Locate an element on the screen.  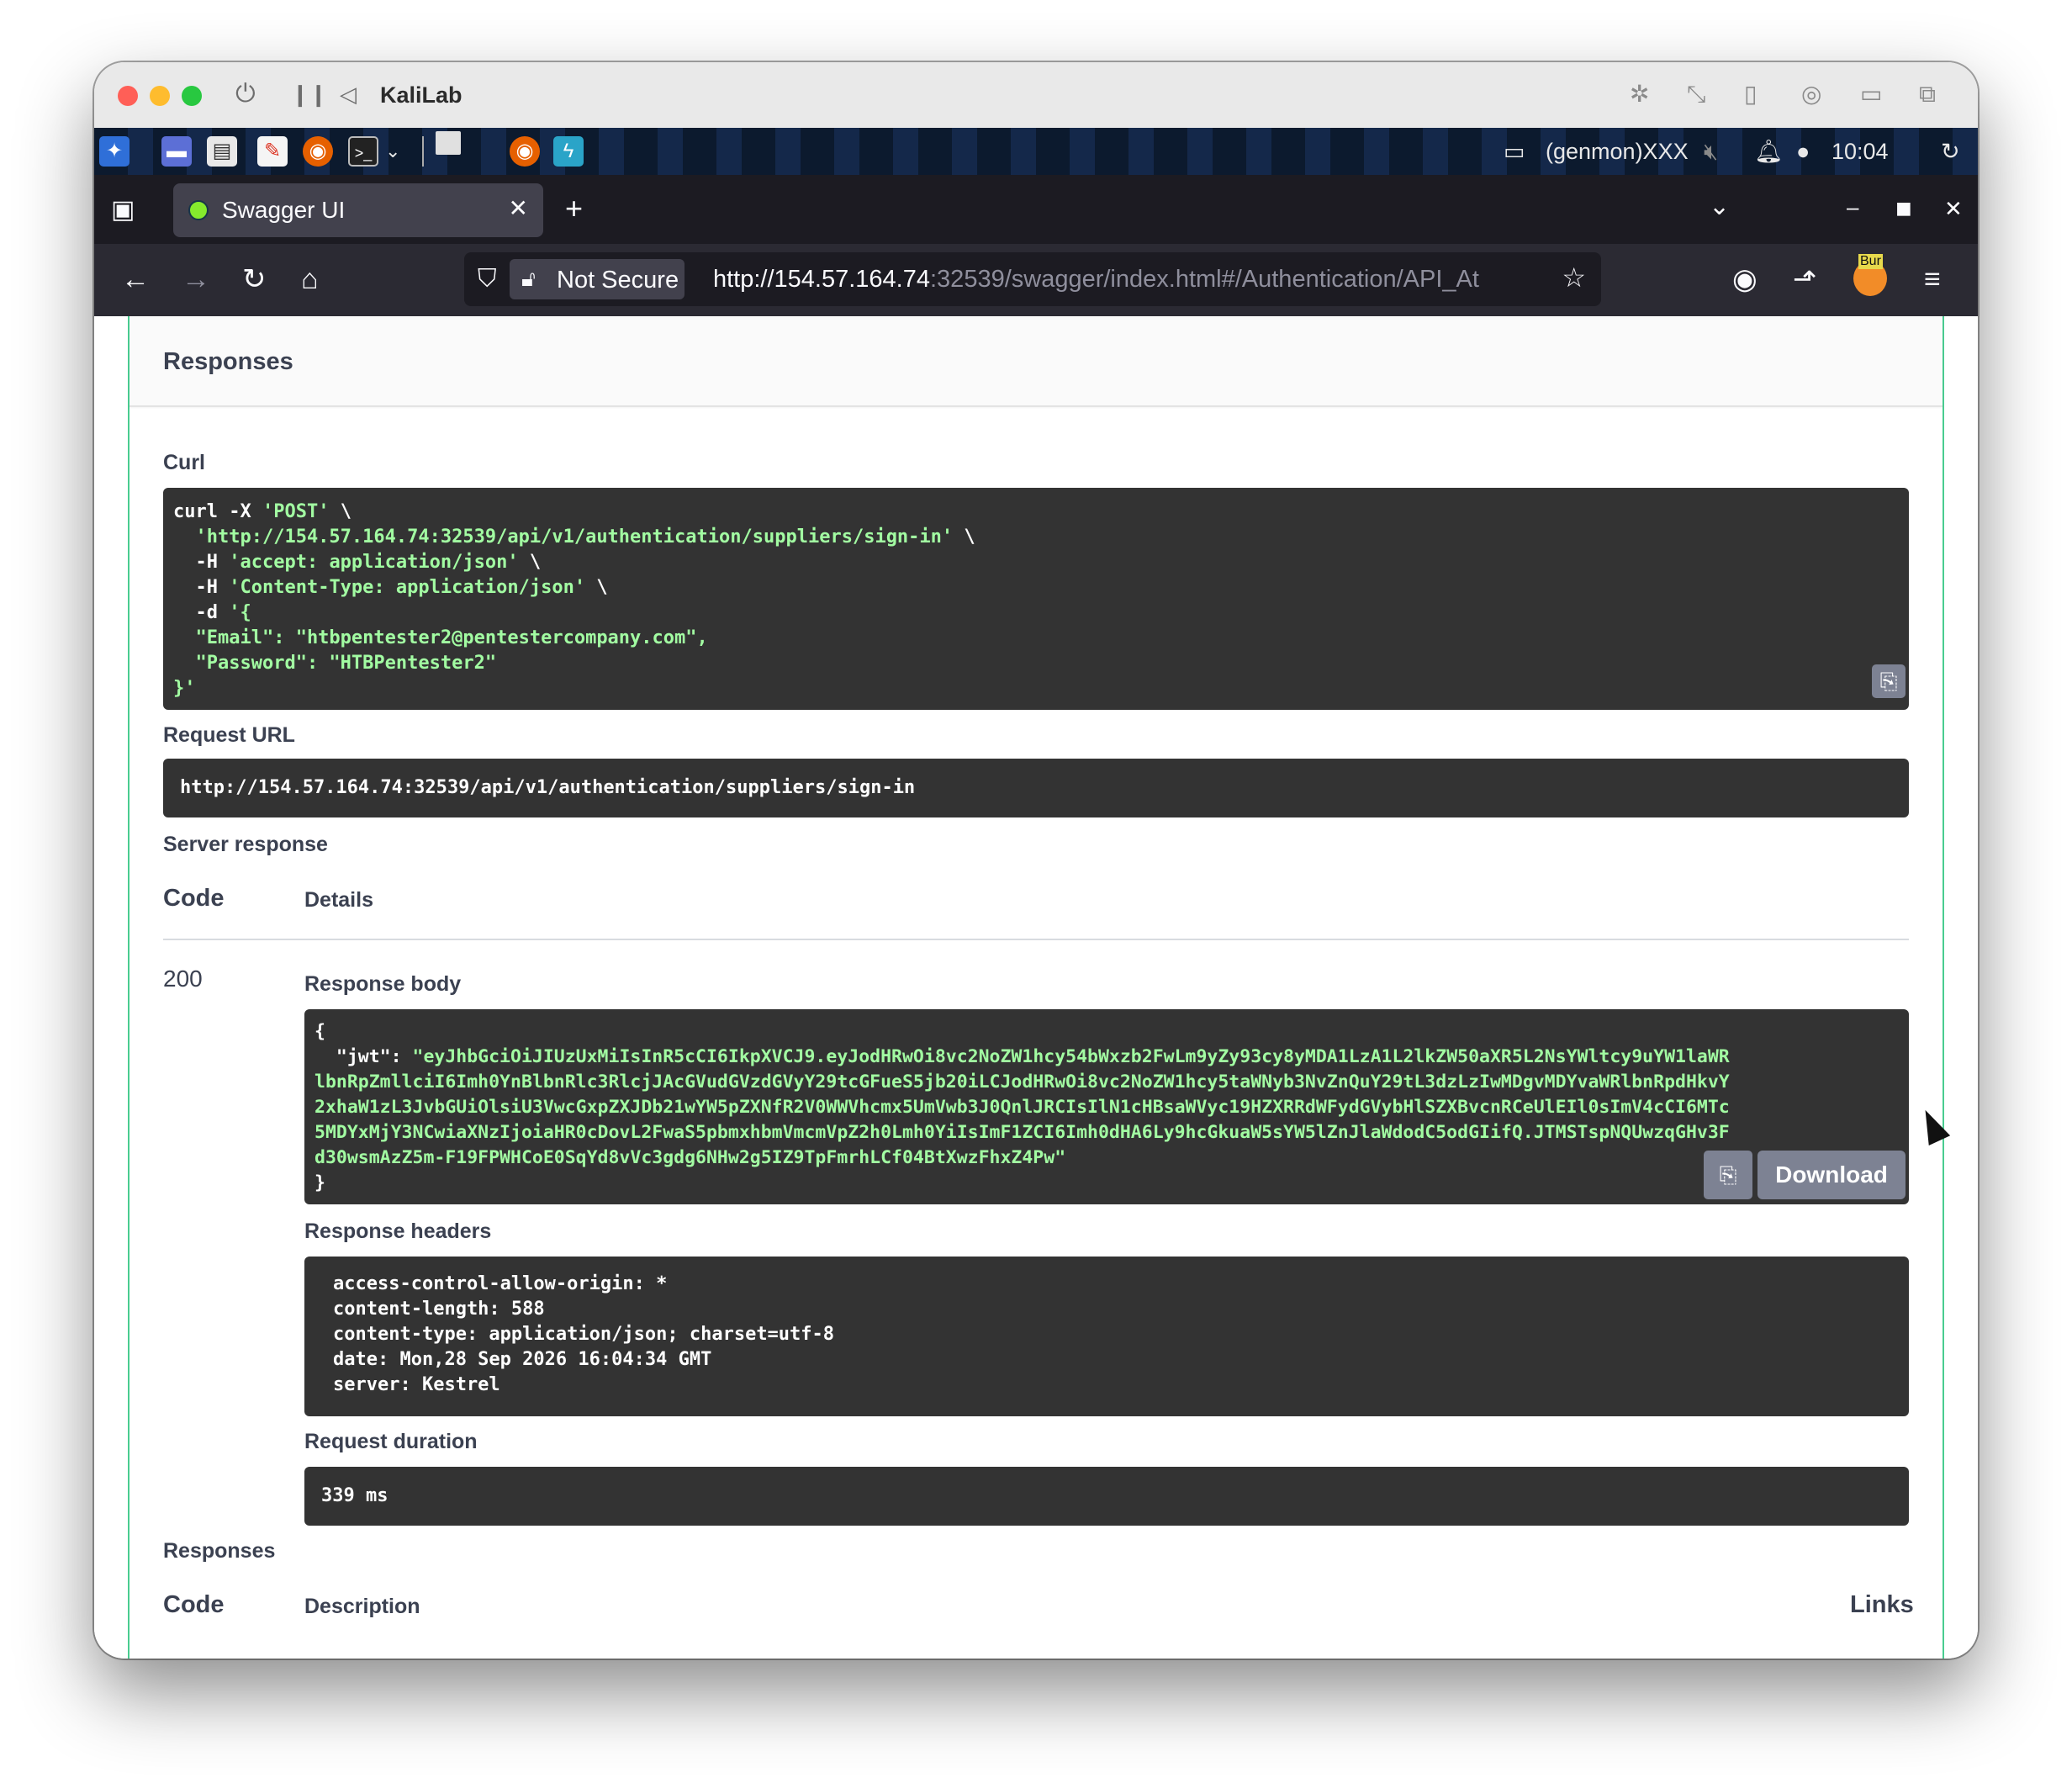
back-button: ← is located at coordinates (136, 279).